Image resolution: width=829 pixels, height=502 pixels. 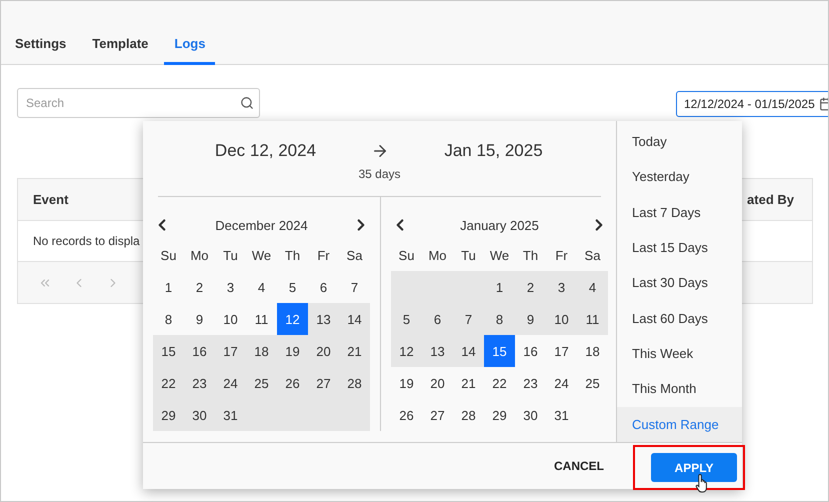 What do you see at coordinates (379, 174) in the screenshot?
I see `duration-label: 35 days` at bounding box center [379, 174].